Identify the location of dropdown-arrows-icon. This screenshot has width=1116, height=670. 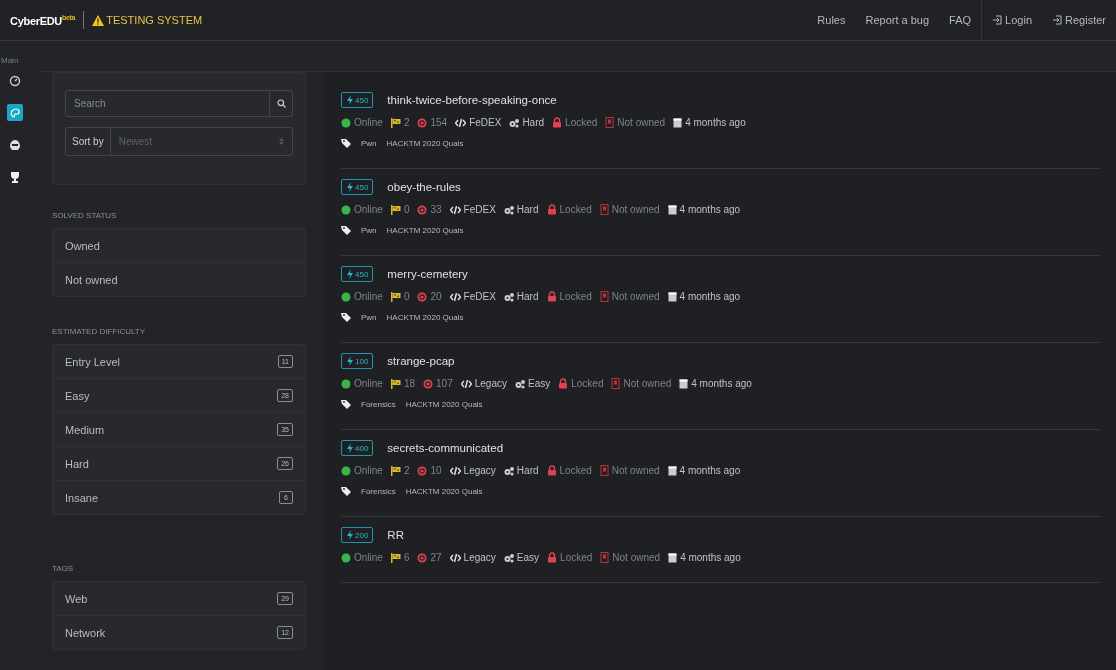
(281, 141).